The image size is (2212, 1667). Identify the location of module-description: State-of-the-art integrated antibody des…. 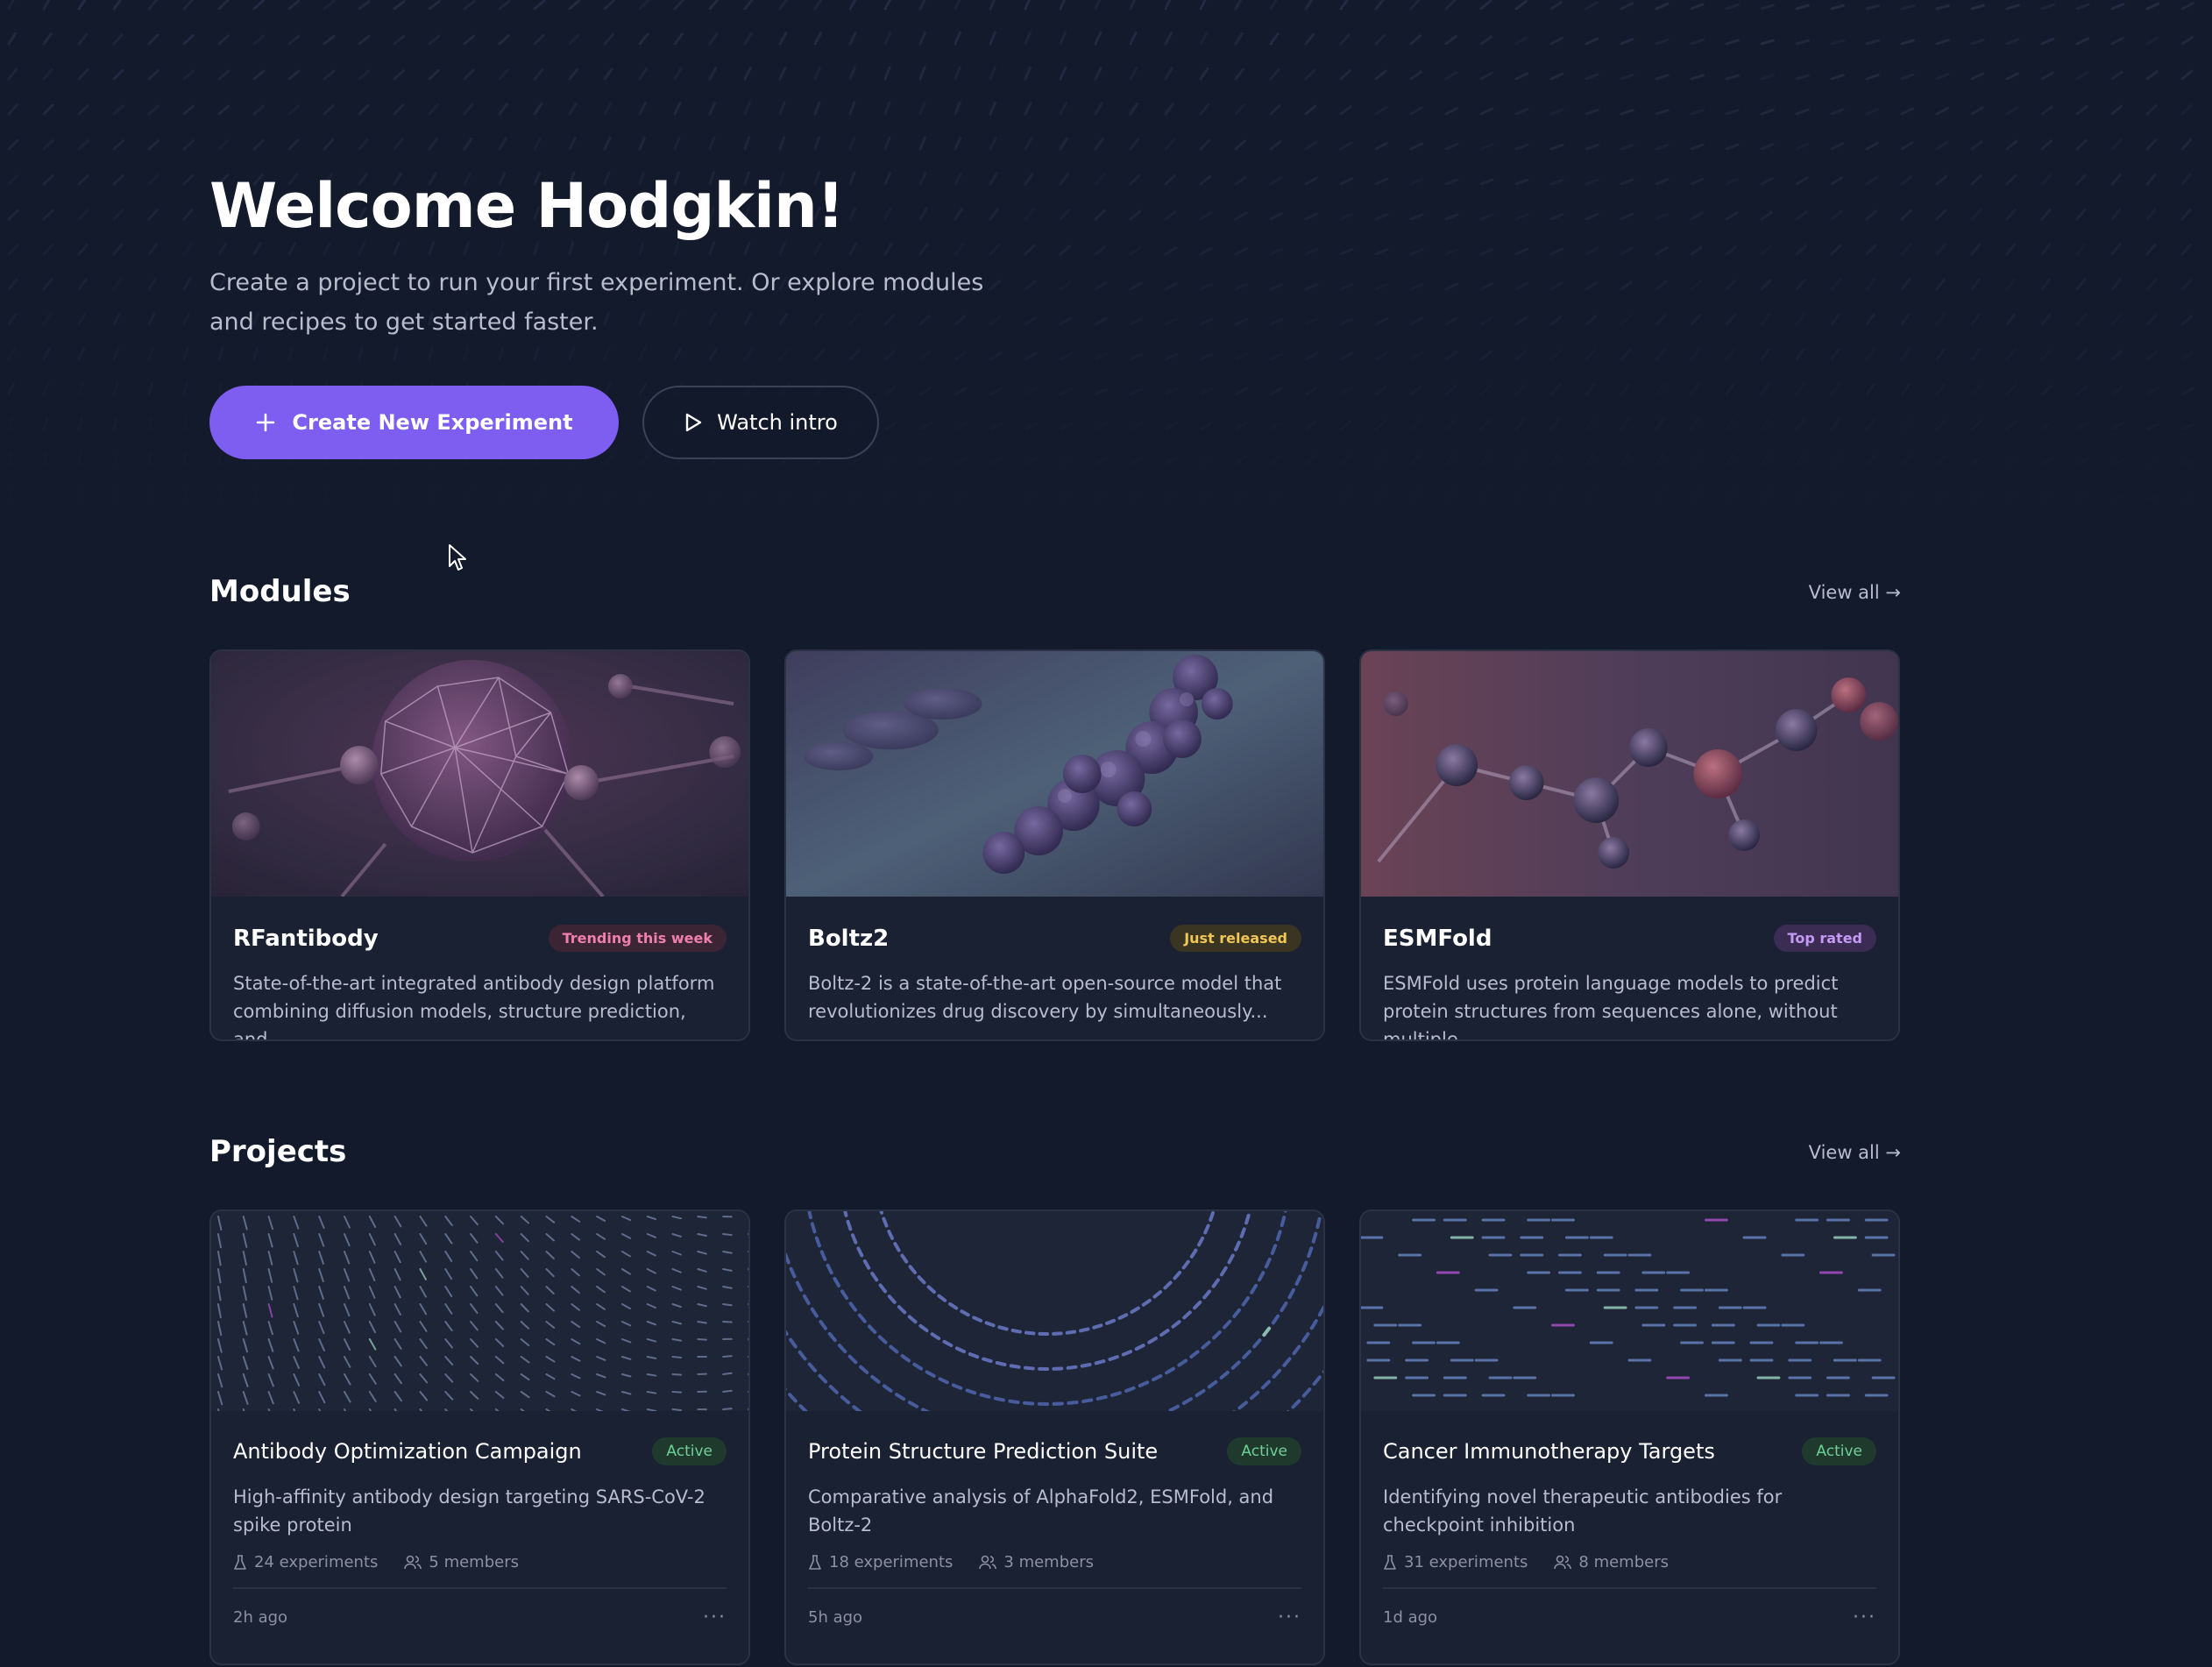
(474, 1007).